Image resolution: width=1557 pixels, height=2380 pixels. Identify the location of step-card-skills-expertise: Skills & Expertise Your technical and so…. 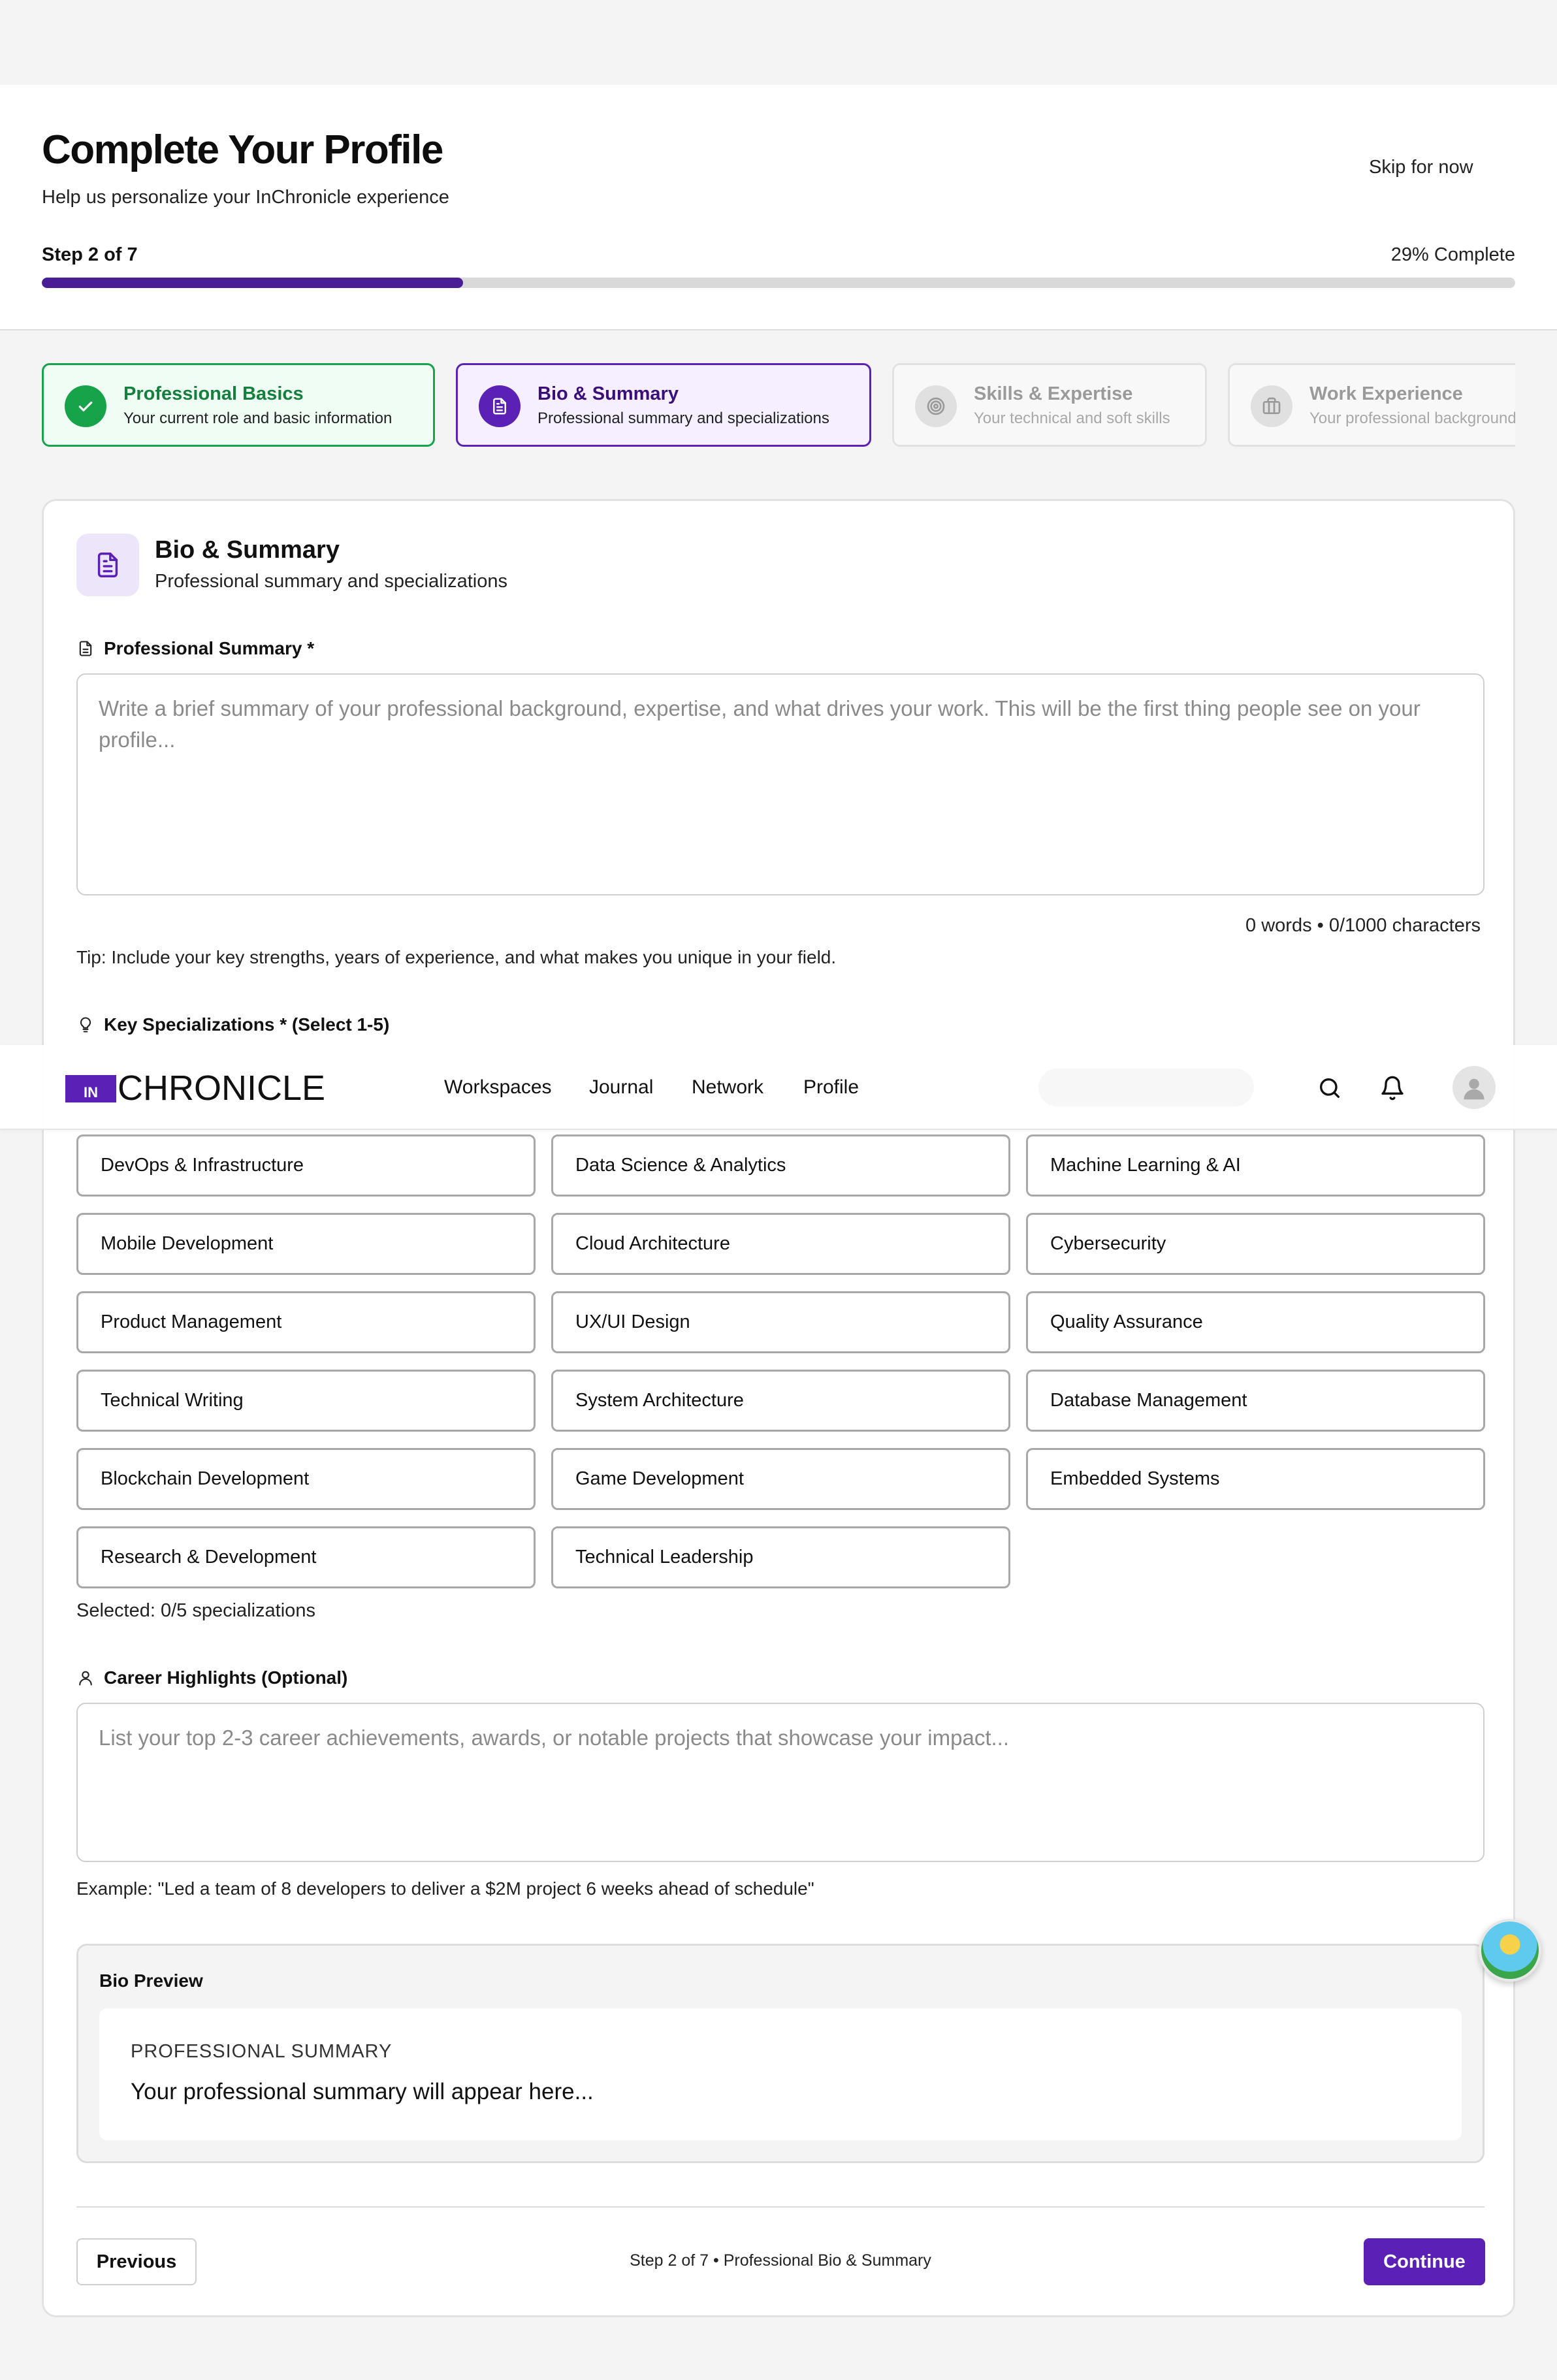
(1050, 405).